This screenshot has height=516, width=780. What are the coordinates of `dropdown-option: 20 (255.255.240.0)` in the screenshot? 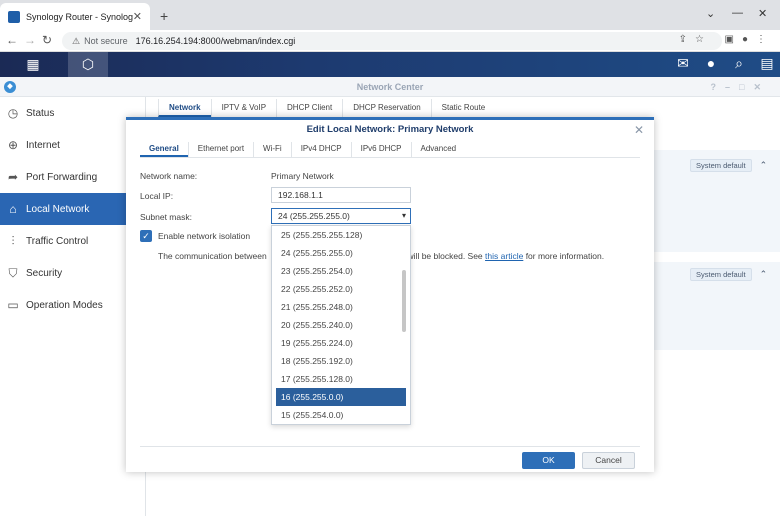 It's located at (341, 325).